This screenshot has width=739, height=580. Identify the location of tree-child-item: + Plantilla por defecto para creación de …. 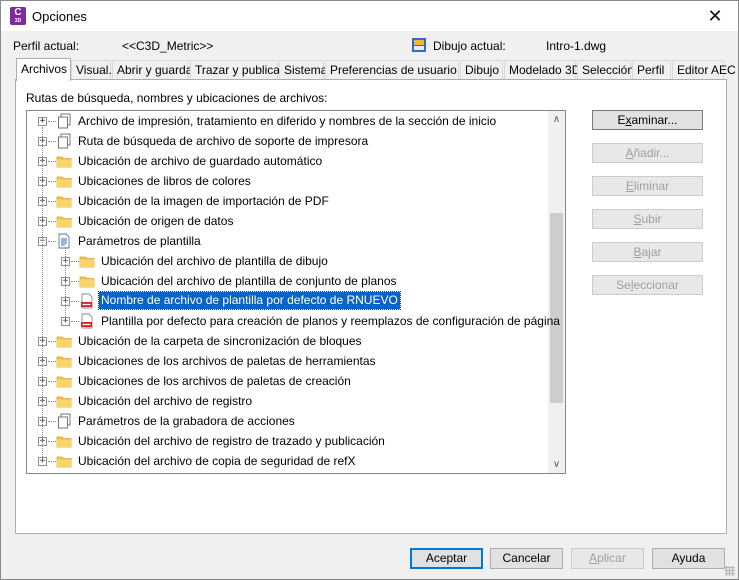
(293, 321).